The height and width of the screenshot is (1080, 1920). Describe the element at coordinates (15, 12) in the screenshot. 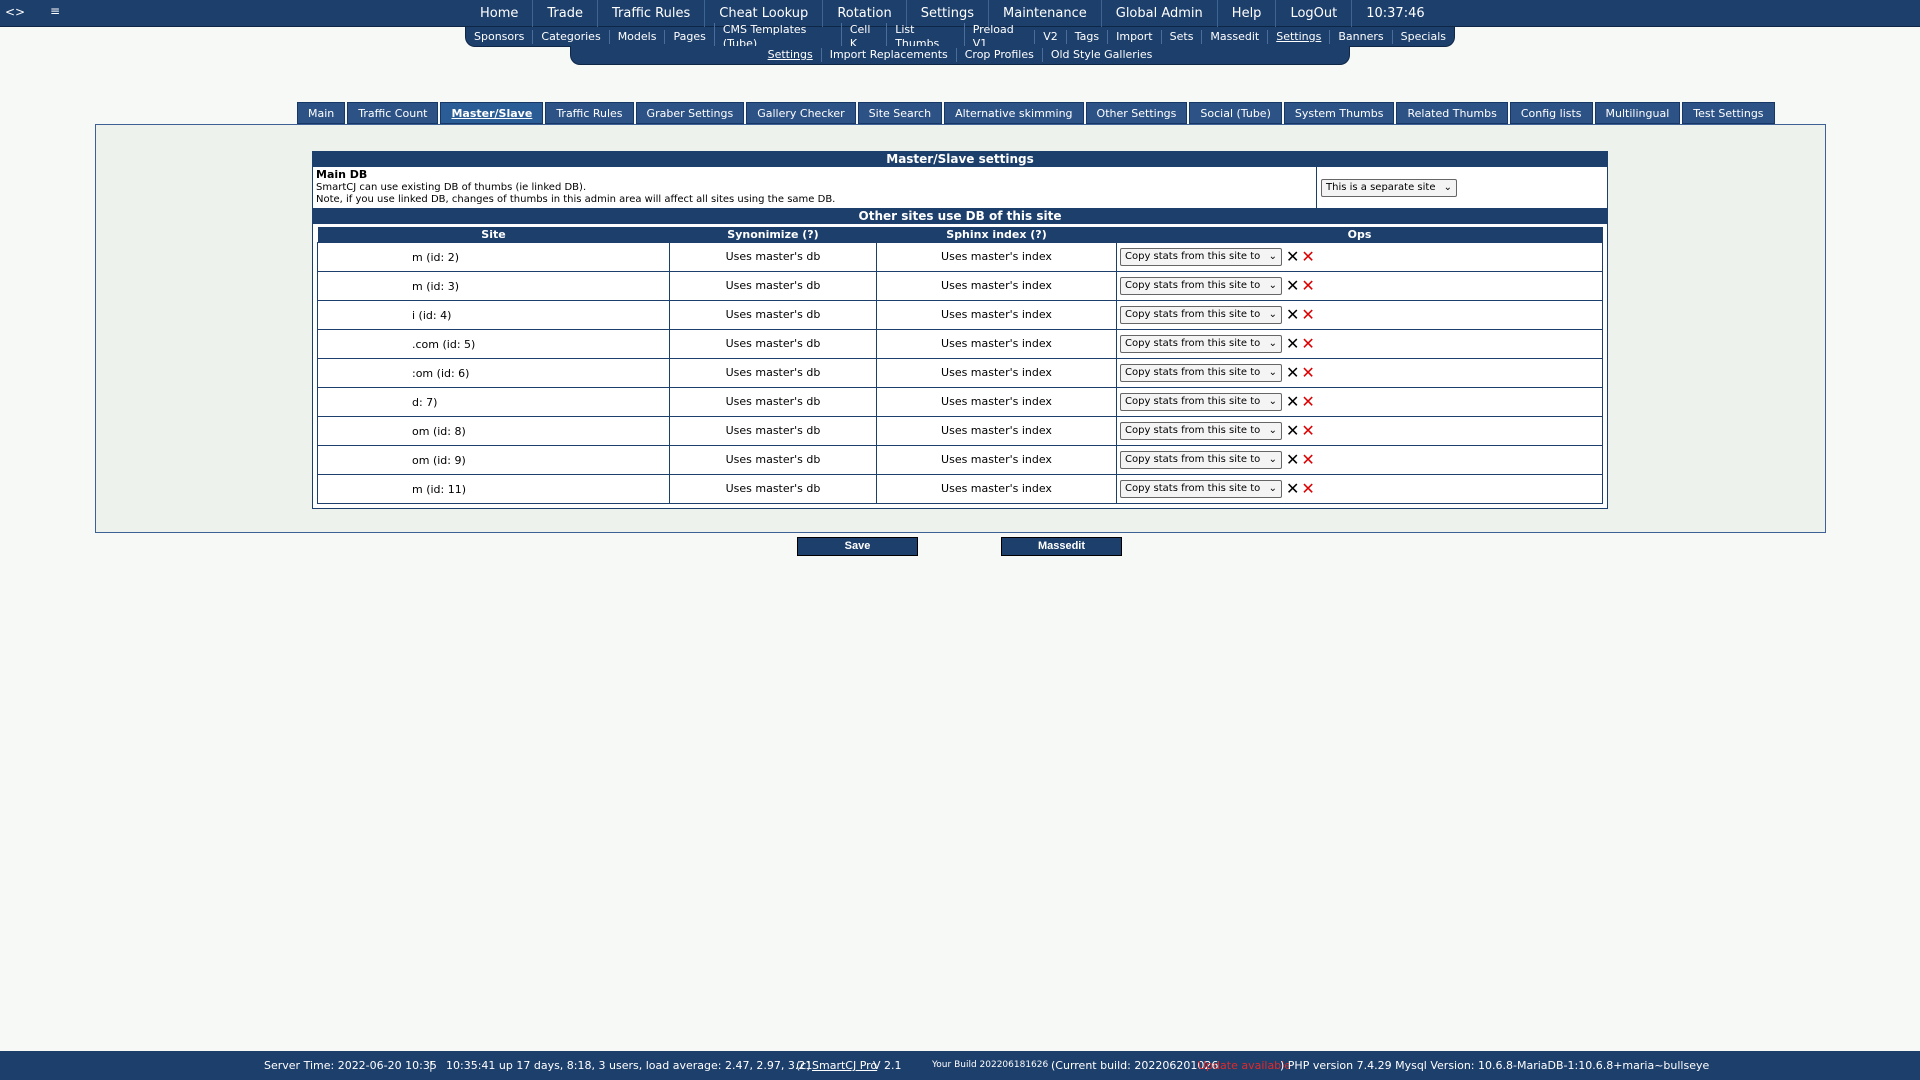

I see `expand-icon: <>` at that location.